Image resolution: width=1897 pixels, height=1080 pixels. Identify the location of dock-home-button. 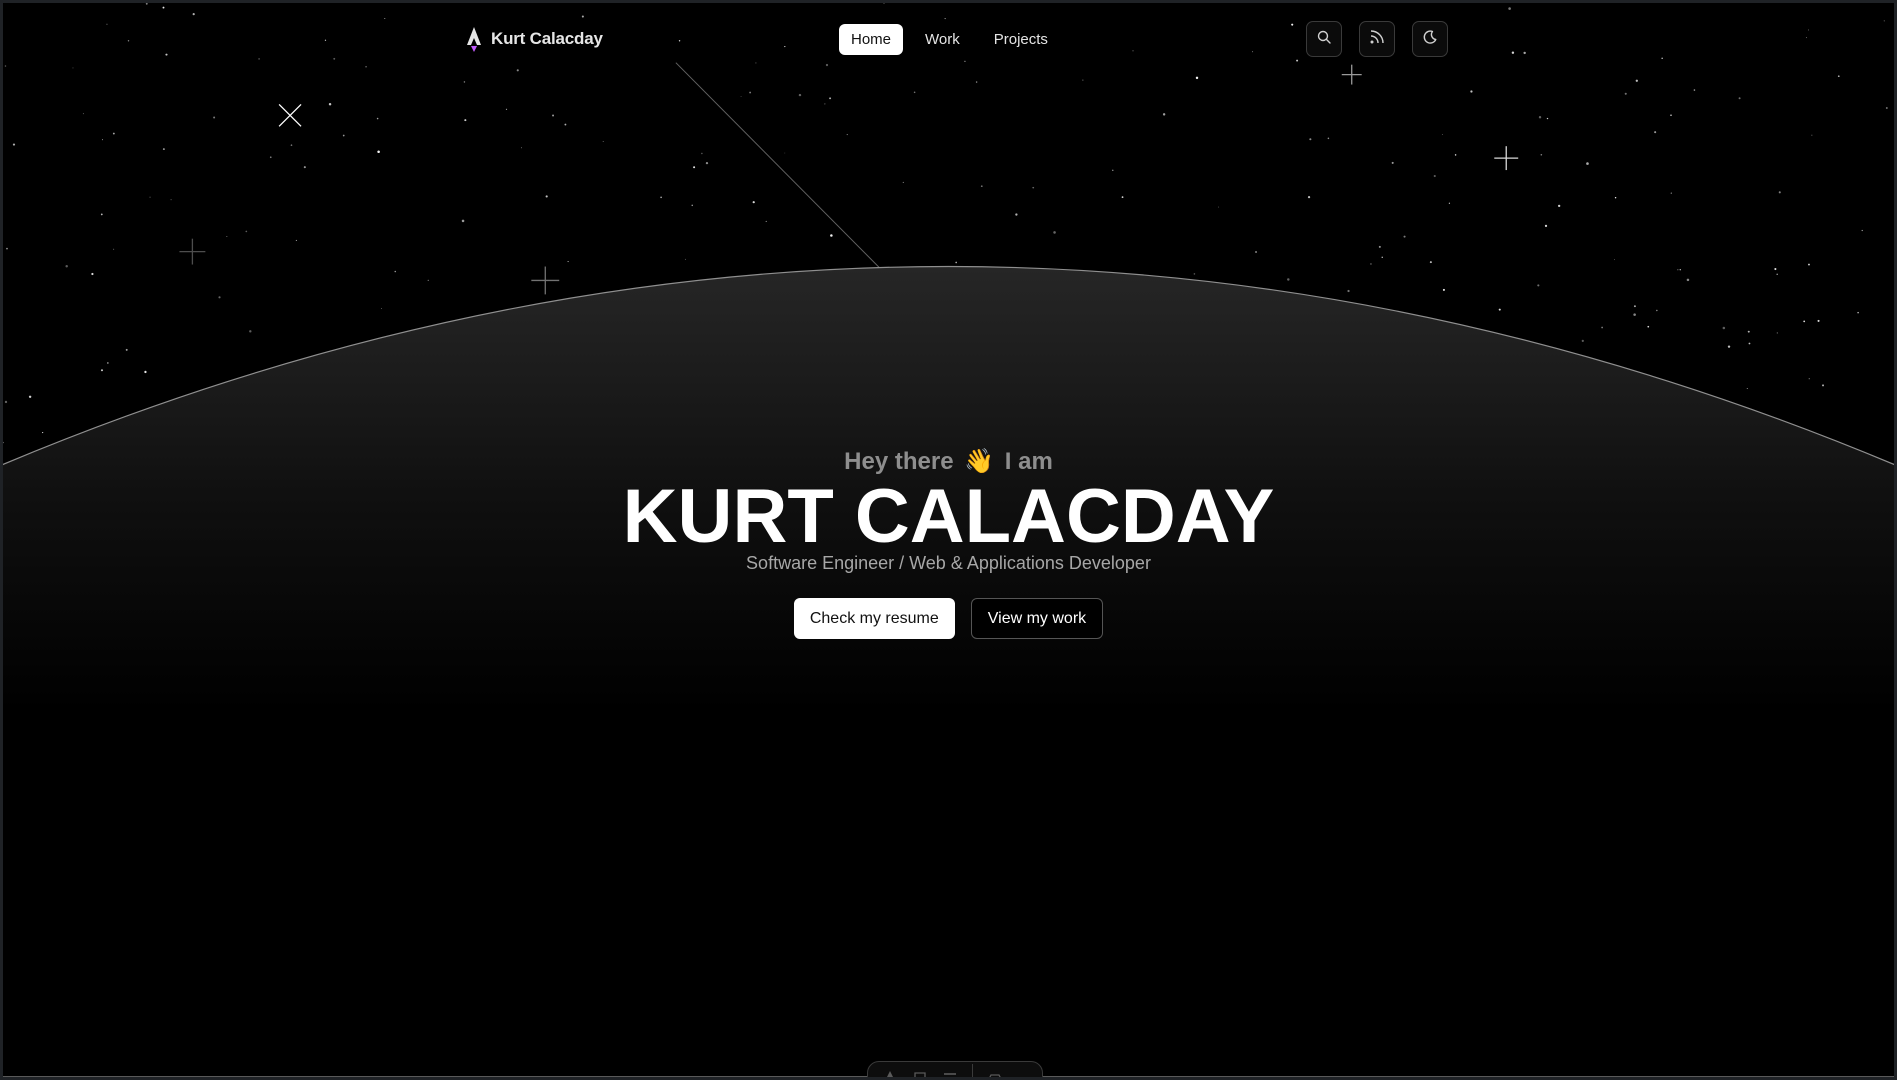
(890, 1073).